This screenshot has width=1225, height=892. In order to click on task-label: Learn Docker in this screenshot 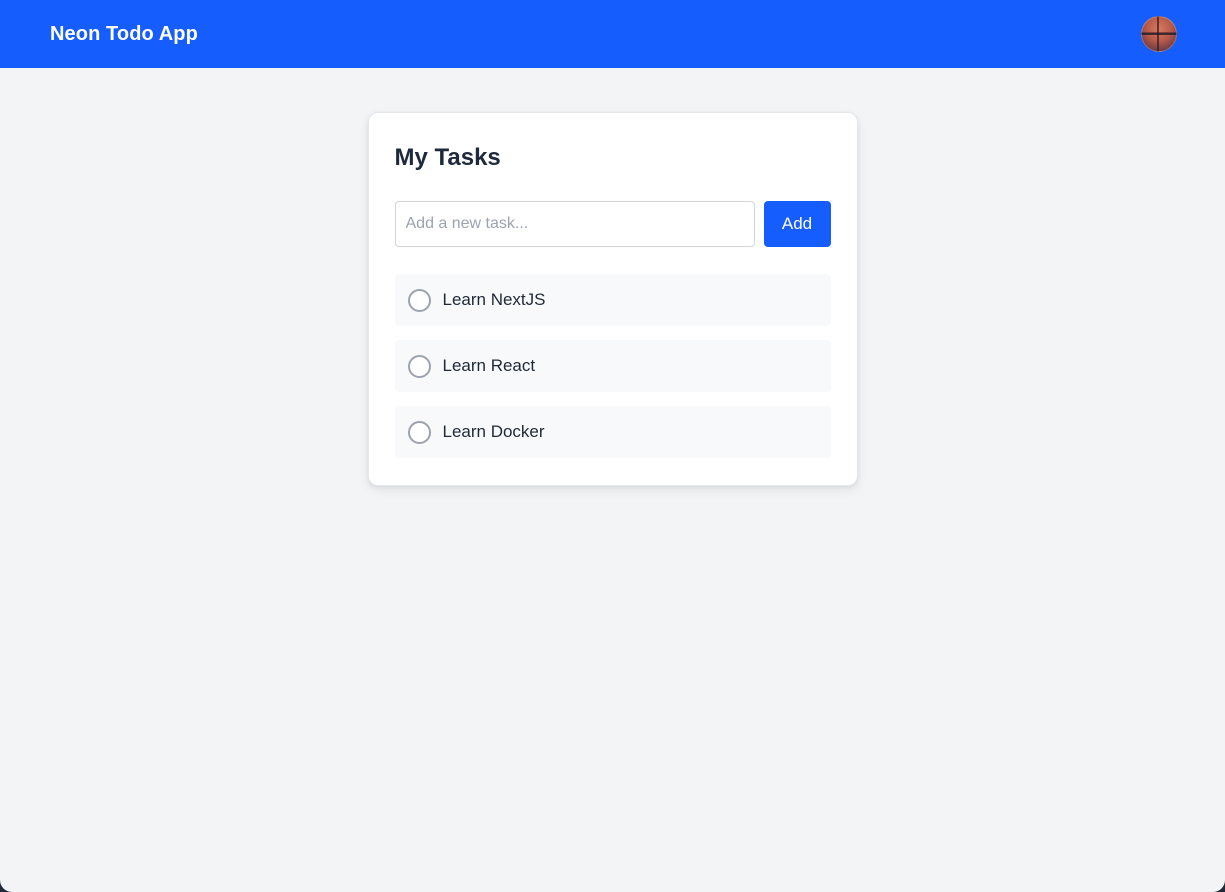, I will do `click(493, 431)`.